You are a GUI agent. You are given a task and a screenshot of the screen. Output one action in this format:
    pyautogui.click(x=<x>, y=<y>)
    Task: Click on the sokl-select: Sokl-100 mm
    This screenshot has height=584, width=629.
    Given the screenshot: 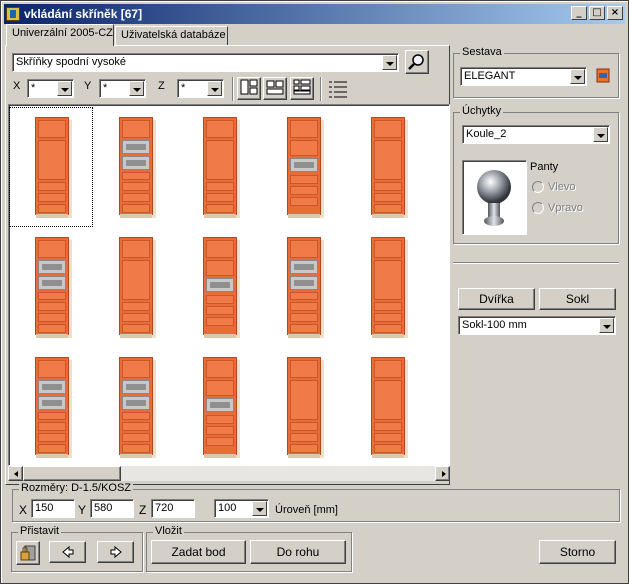 What is the action you would take?
    pyautogui.click(x=537, y=325)
    